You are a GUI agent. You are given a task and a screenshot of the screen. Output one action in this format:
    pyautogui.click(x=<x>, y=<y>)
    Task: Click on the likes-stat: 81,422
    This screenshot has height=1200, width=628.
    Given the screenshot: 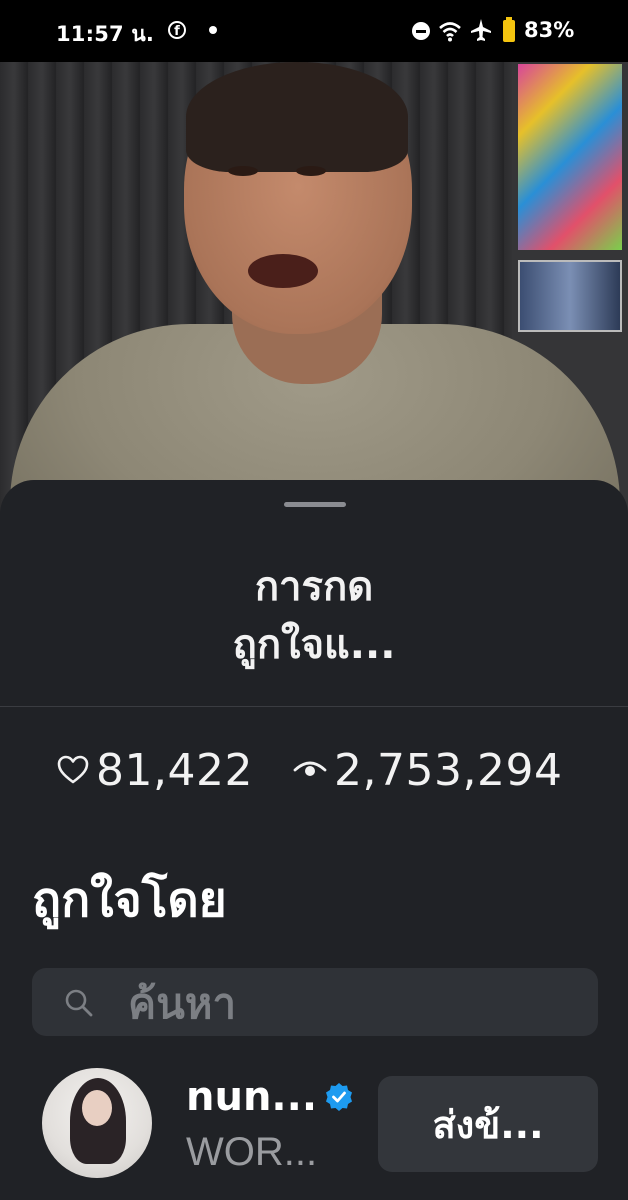 What is the action you would take?
    pyautogui.click(x=154, y=770)
    